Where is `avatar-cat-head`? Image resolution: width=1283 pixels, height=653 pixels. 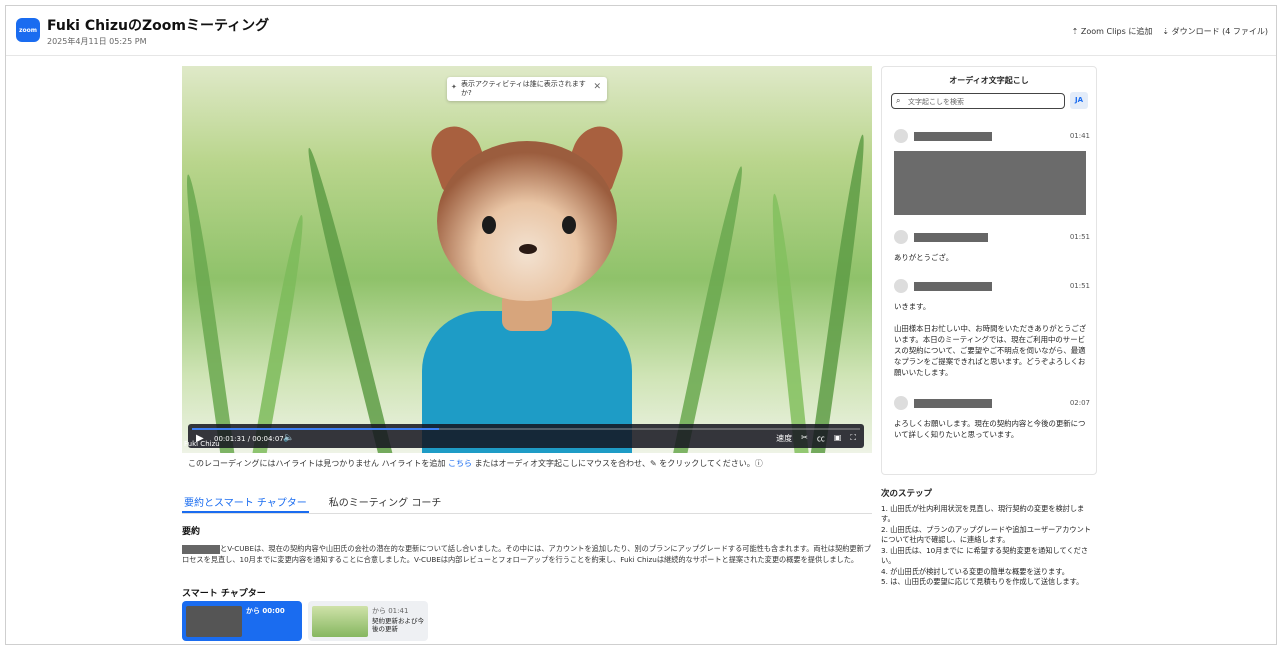
avatar-cat-head is located at coordinates (527, 221).